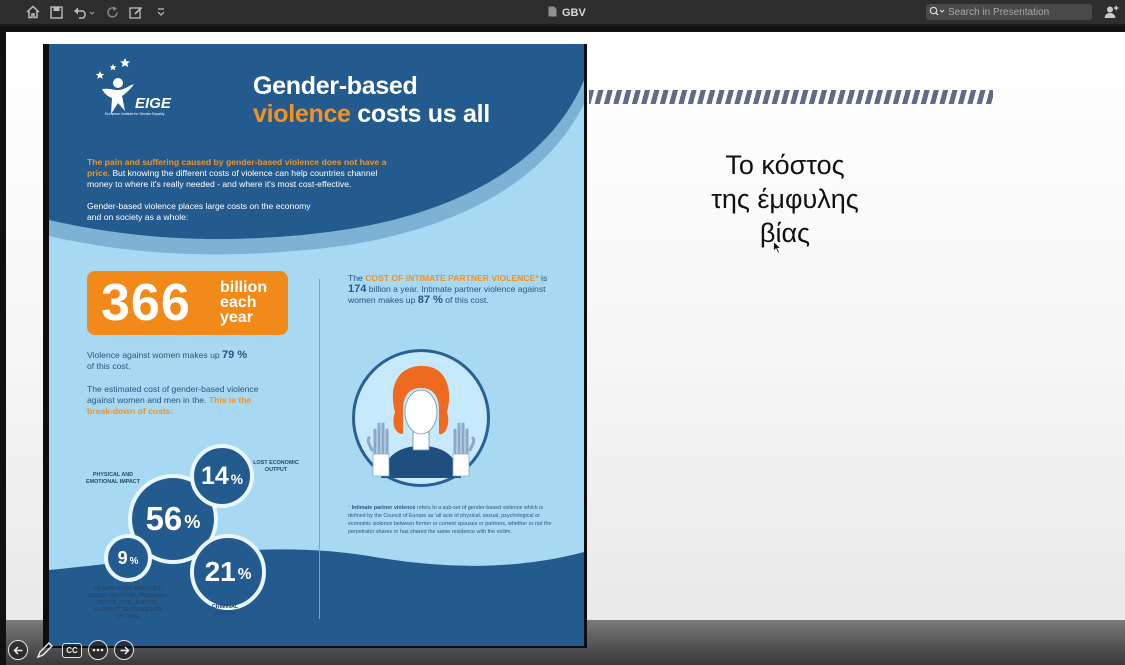 Image resolution: width=1125 pixels, height=665 pixels. I want to click on breakdown-bubble-economic: 14%, so click(222, 476).